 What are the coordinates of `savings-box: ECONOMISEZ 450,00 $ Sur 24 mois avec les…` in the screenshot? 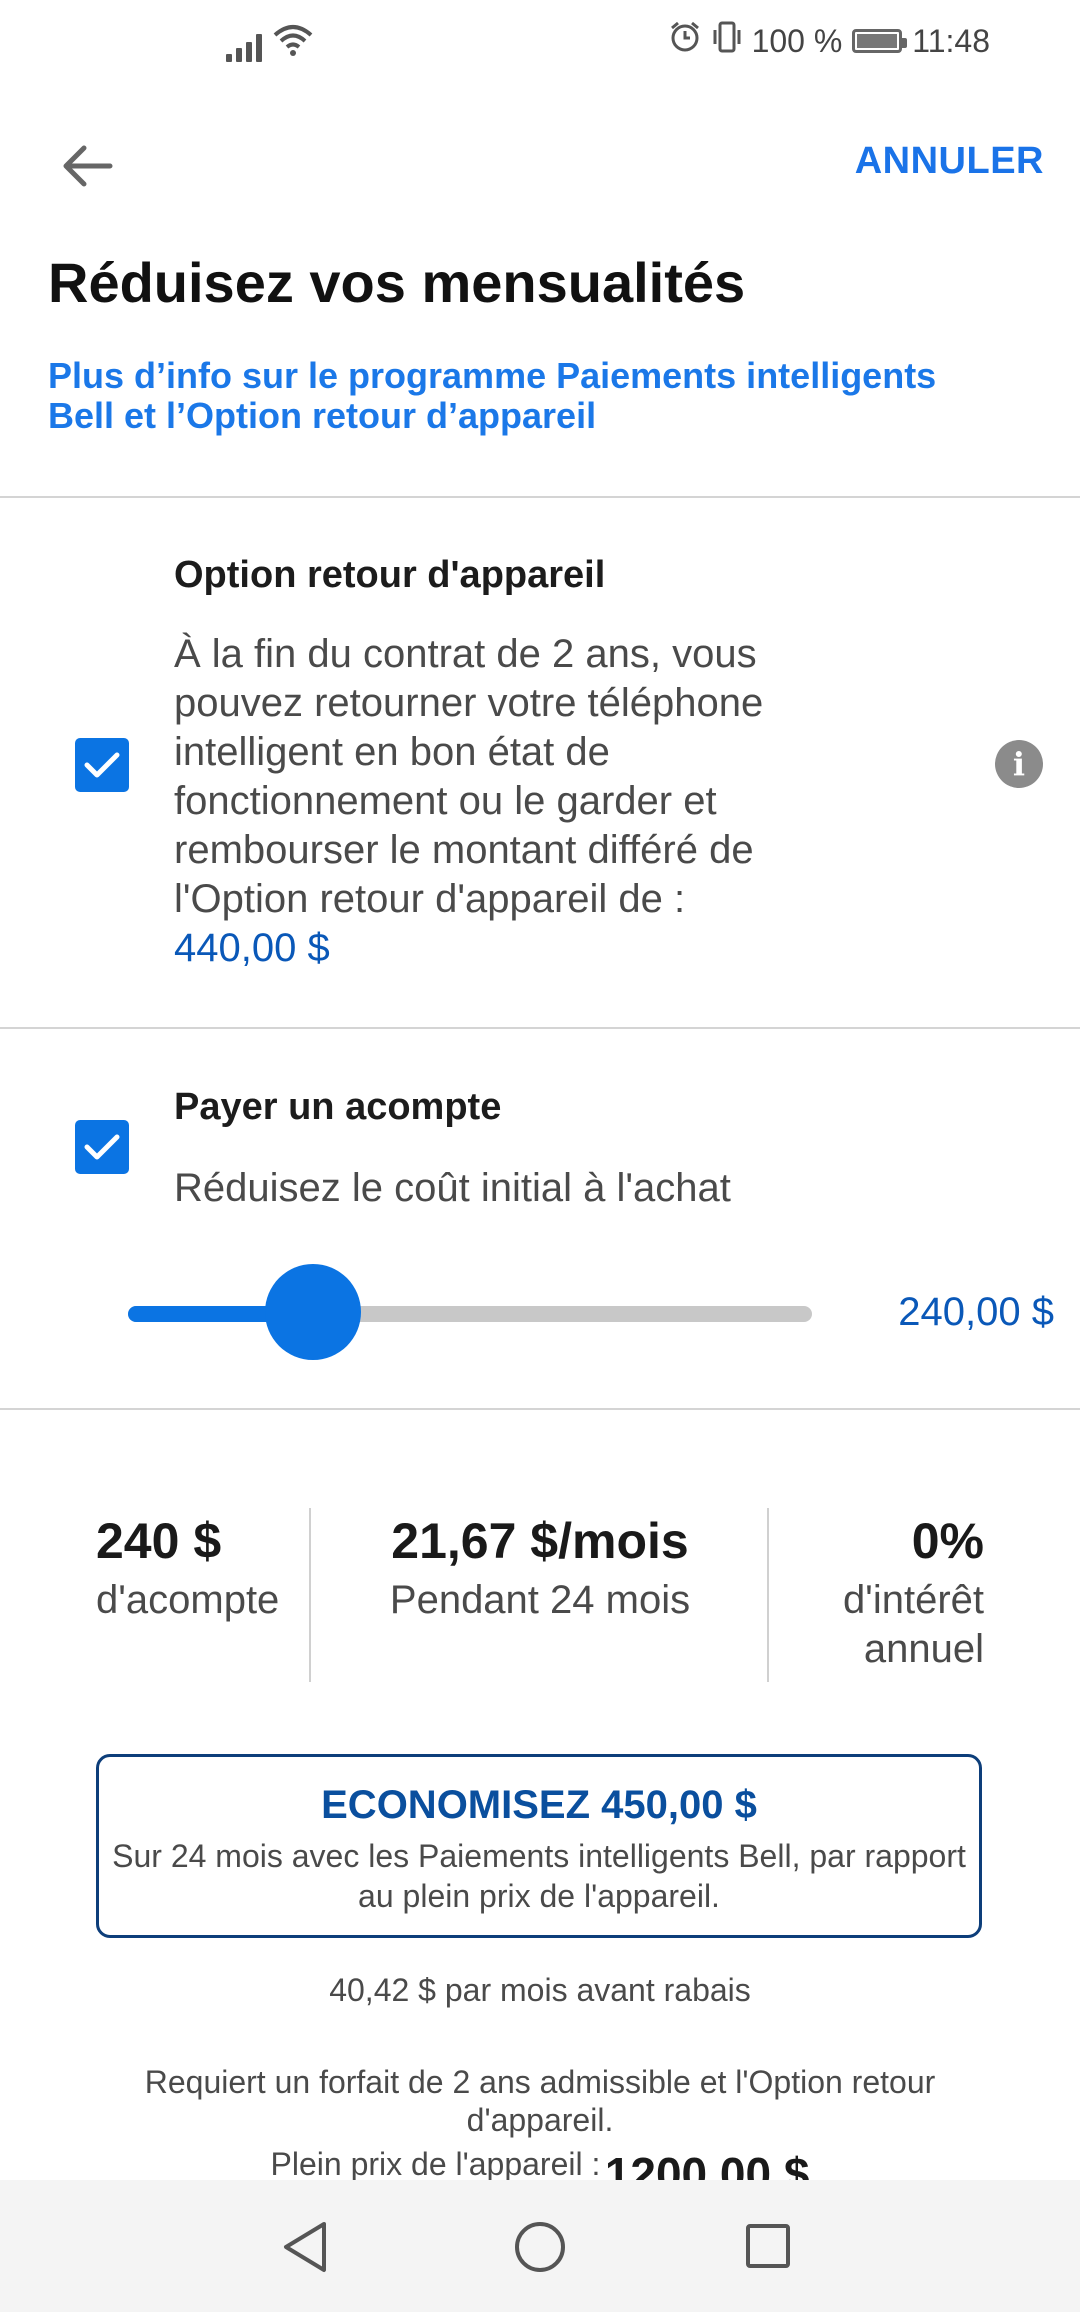 It's located at (539, 1846).